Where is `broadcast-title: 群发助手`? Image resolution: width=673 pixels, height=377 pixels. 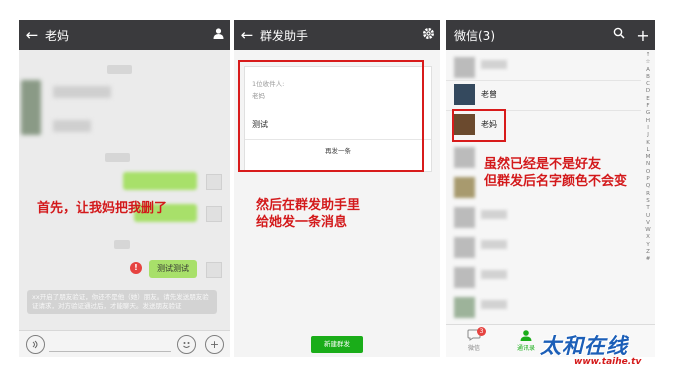
broadcast-title: 群发助手 is located at coordinates (284, 35).